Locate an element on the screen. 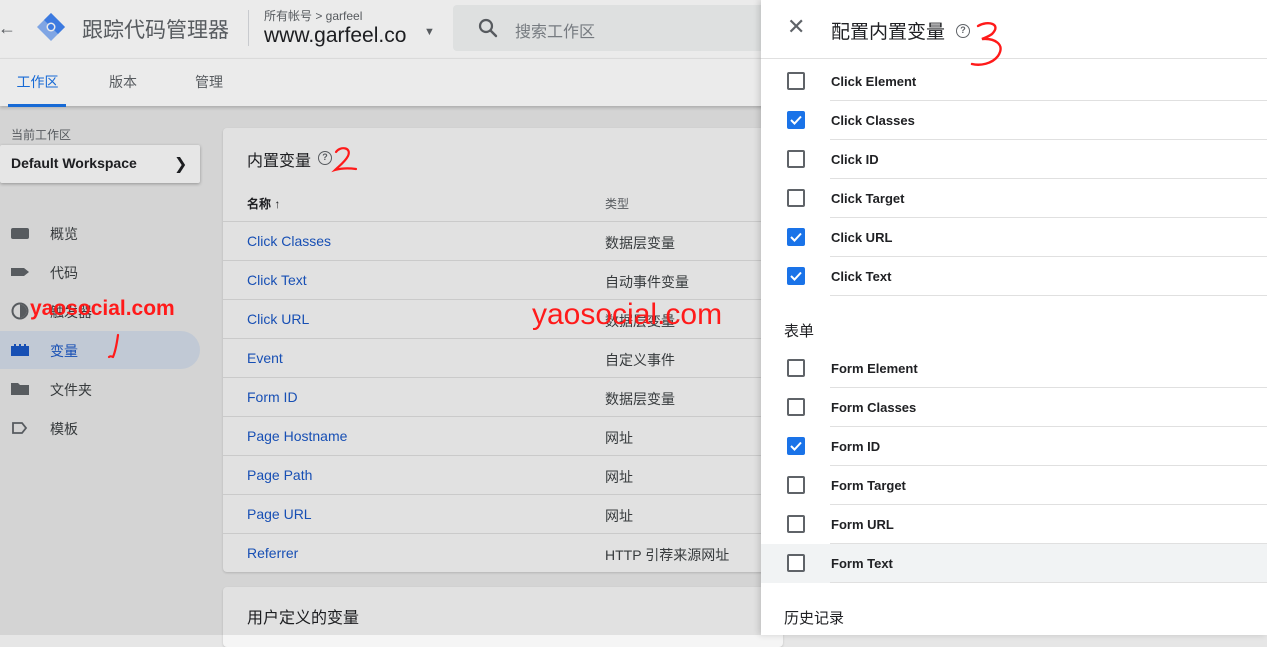 The height and width of the screenshot is (647, 1267). variable-checkbox-row: Click URL is located at coordinates (1014, 237).